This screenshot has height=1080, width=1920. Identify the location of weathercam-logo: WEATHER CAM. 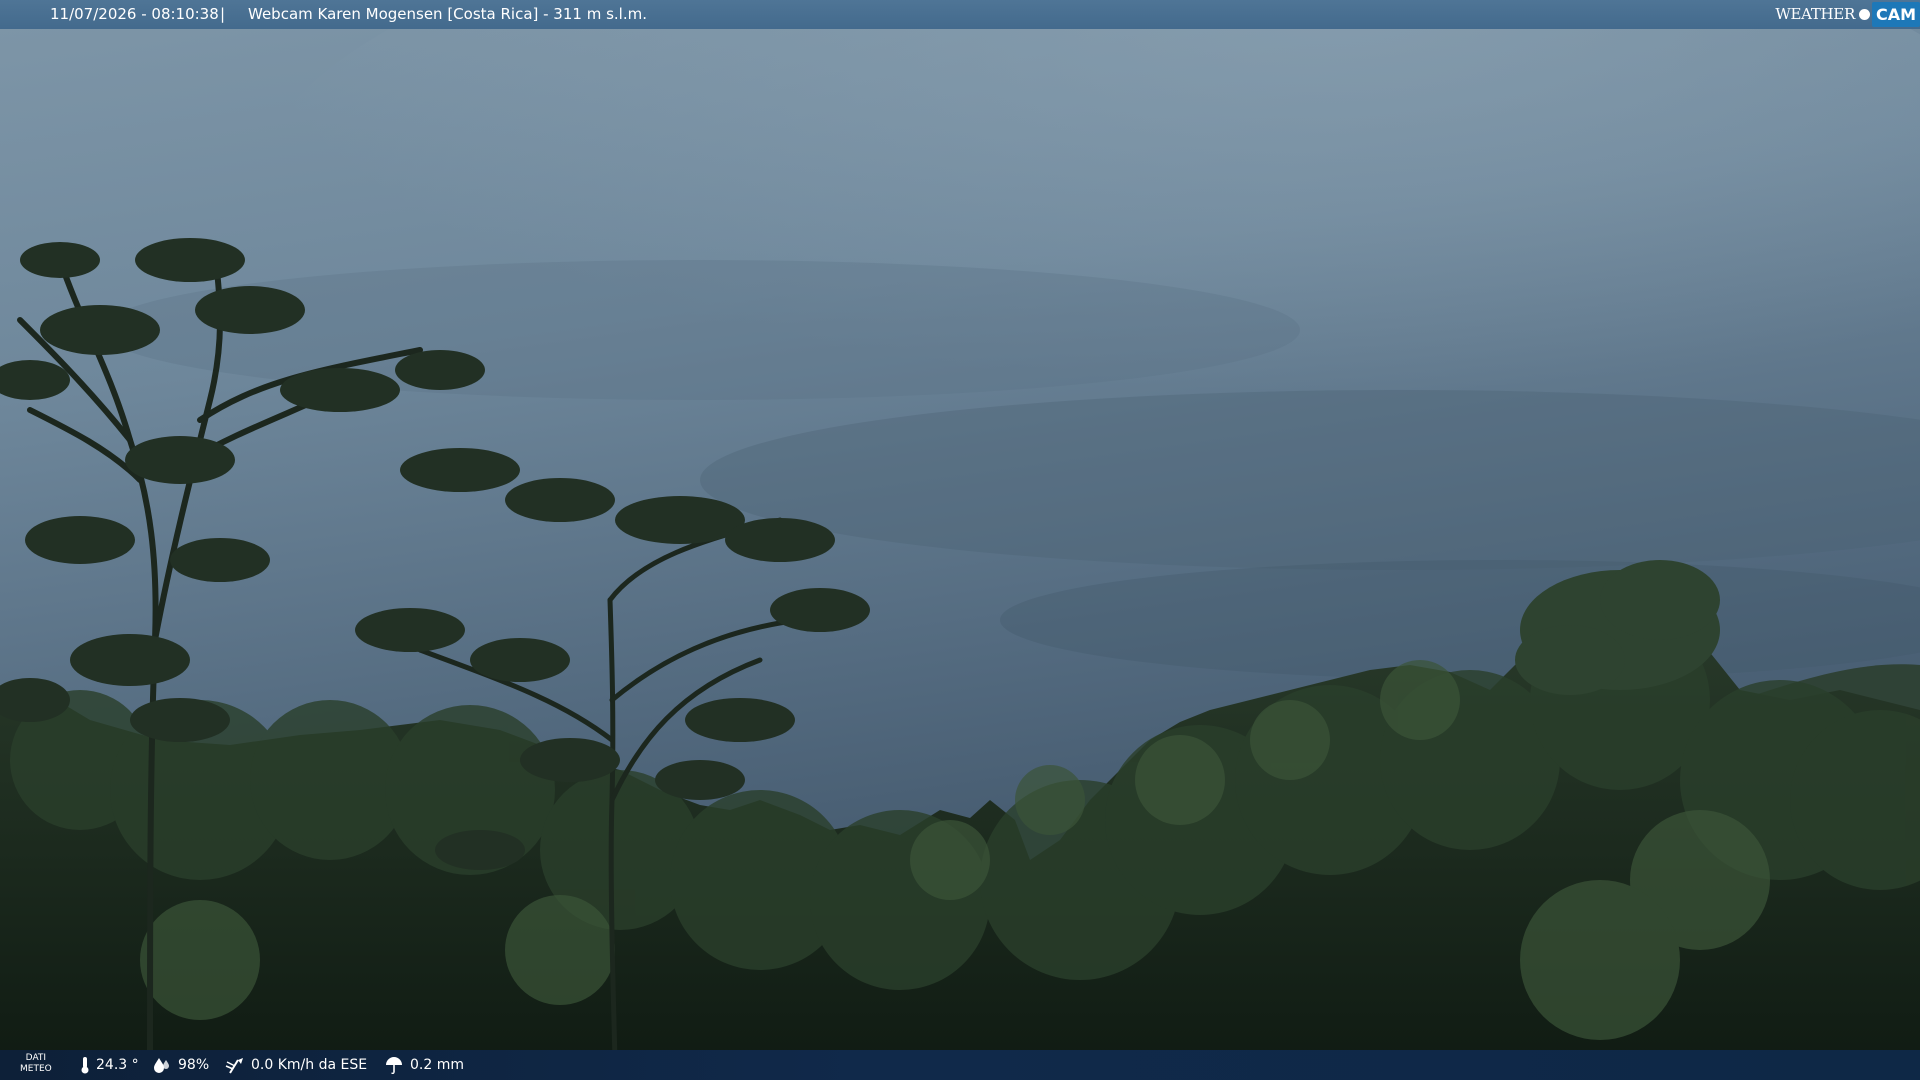
(1844, 14).